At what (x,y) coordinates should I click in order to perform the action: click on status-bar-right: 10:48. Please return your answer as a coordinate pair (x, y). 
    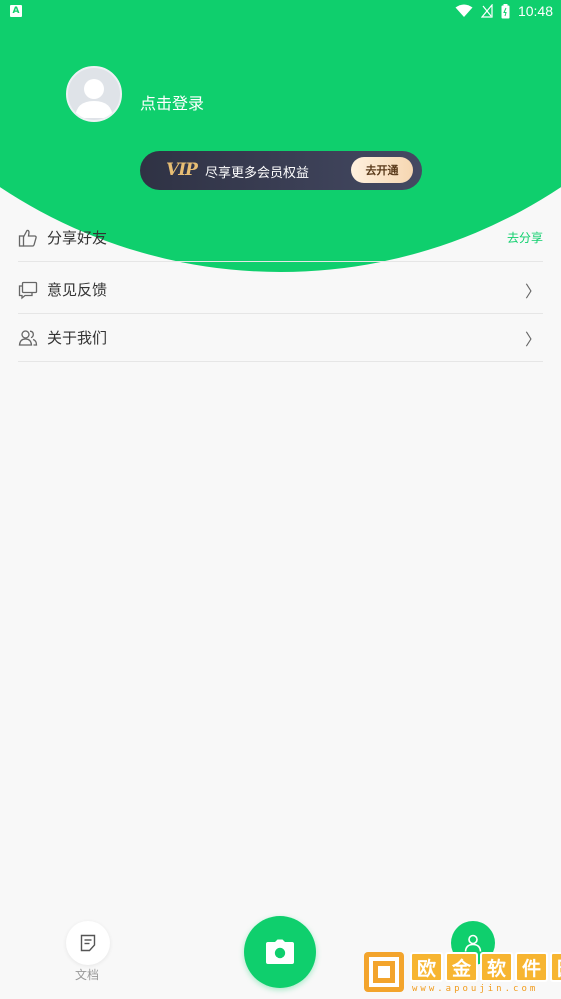
    Looking at the image, I should click on (504, 11).